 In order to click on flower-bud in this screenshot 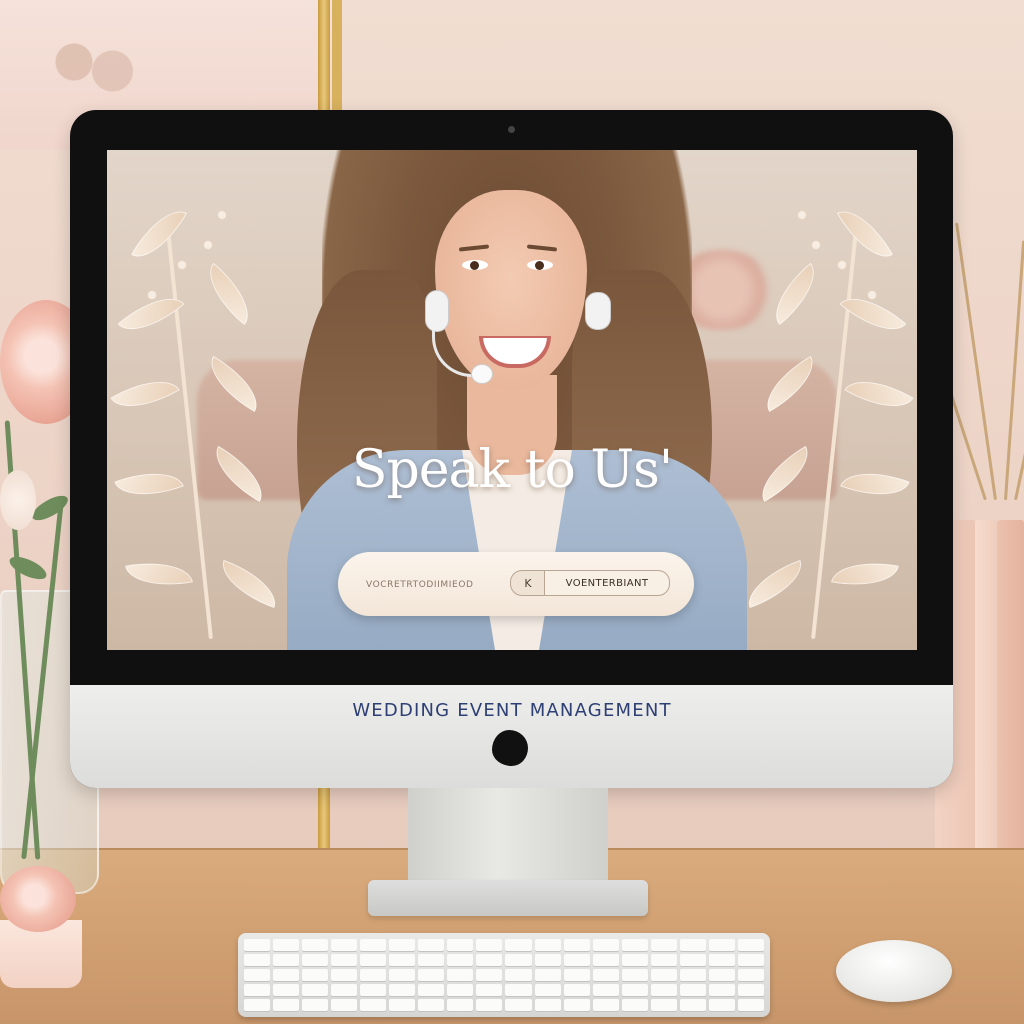, I will do `click(816, 245)`.